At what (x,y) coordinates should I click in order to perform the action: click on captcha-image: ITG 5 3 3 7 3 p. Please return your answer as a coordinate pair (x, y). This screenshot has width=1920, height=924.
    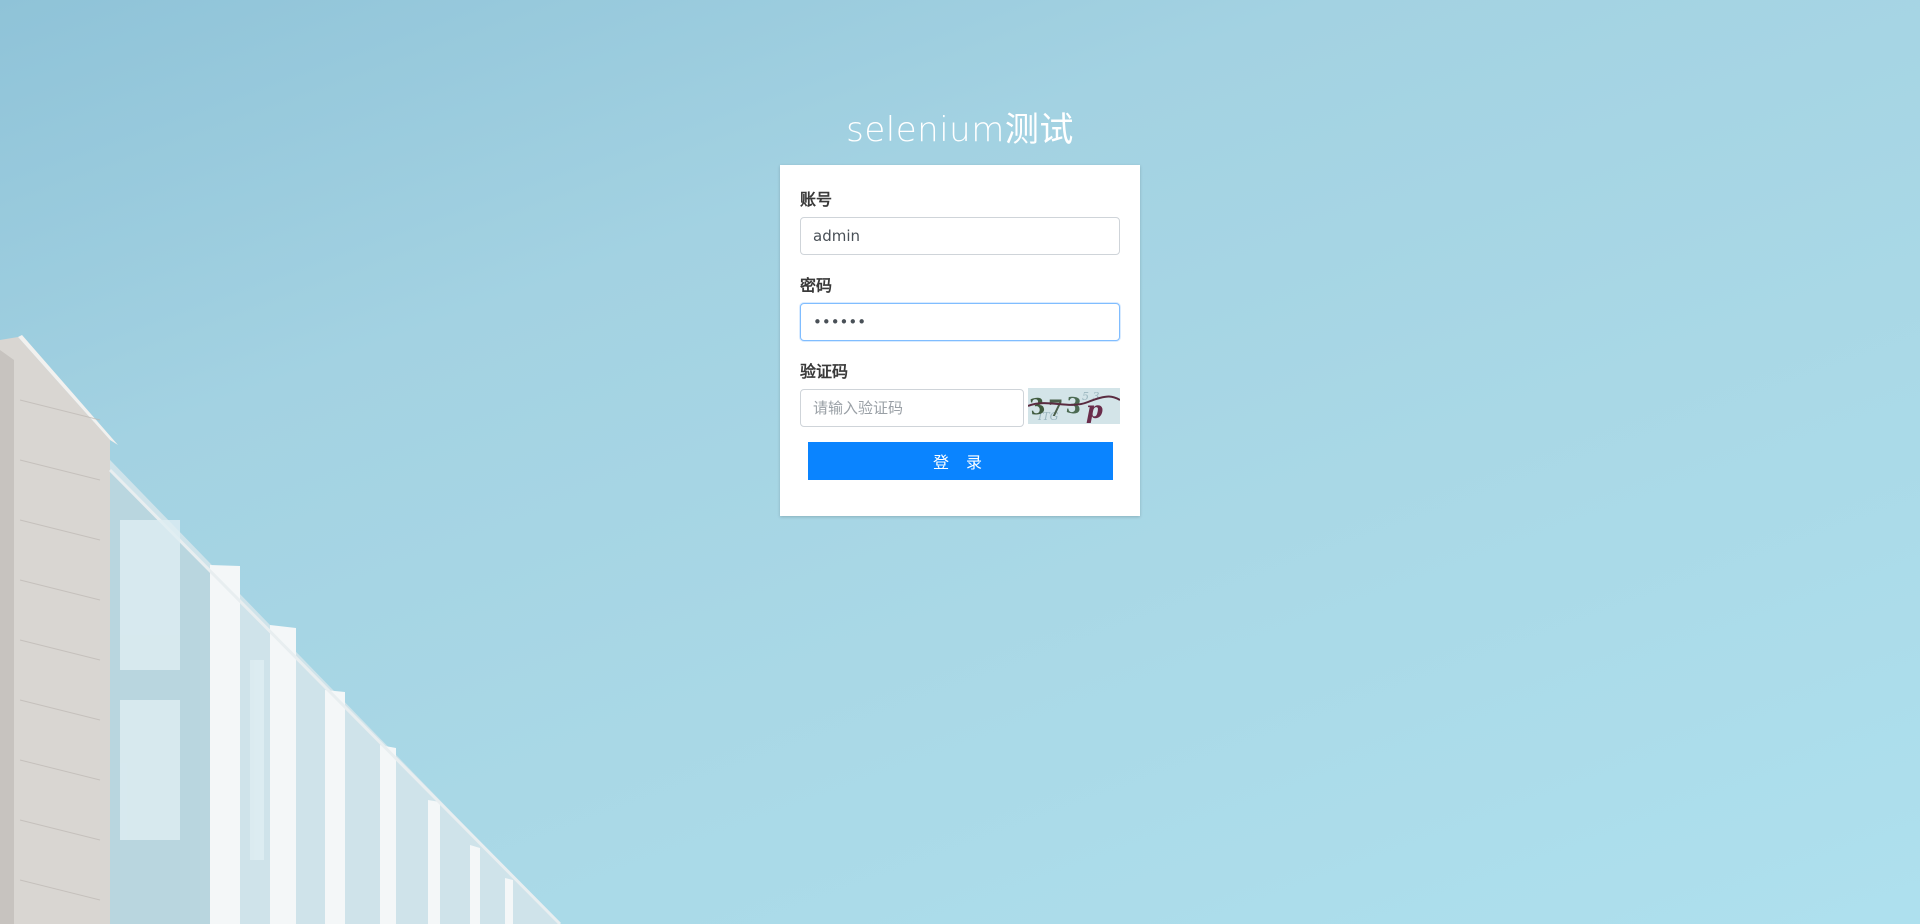
    Looking at the image, I should click on (1074, 406).